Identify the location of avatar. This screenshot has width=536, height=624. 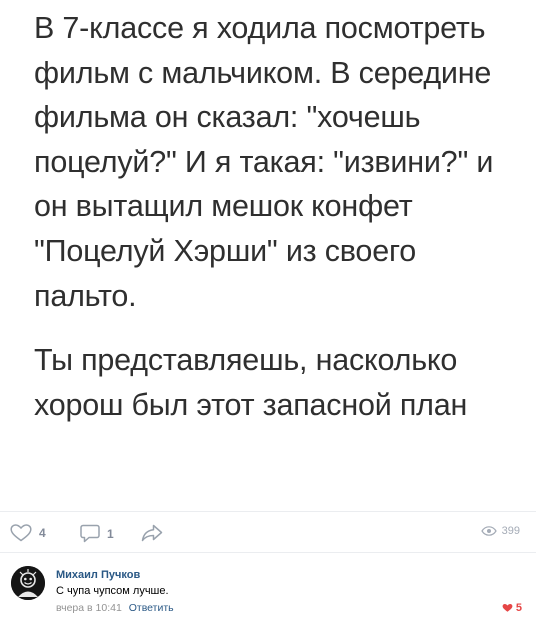
(28, 583).